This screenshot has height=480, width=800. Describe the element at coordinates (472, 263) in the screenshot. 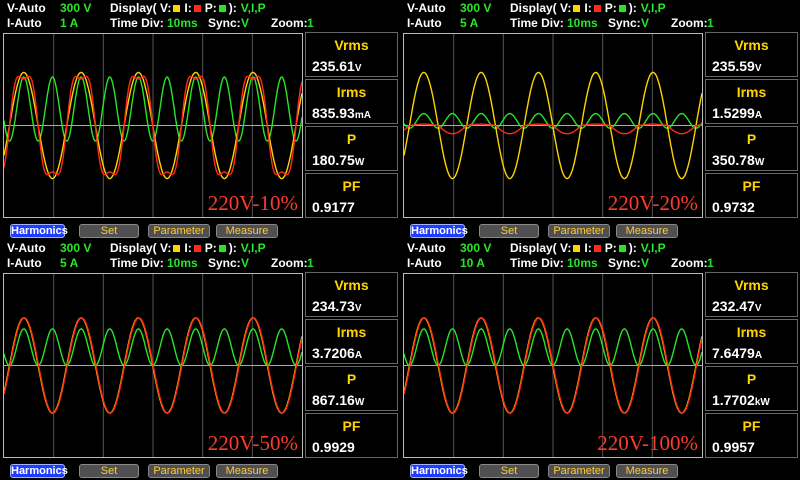

I see `i-range-value: 10 A` at that location.